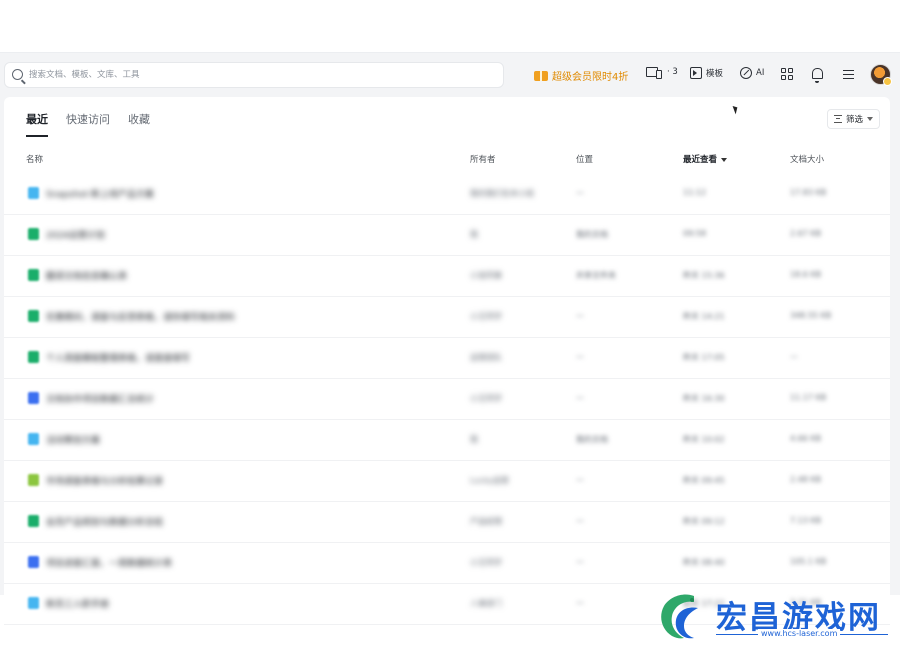  I want to click on document-name: 优惠期间，调查与反馈表格，请你填写相关资料, so click(141, 318).